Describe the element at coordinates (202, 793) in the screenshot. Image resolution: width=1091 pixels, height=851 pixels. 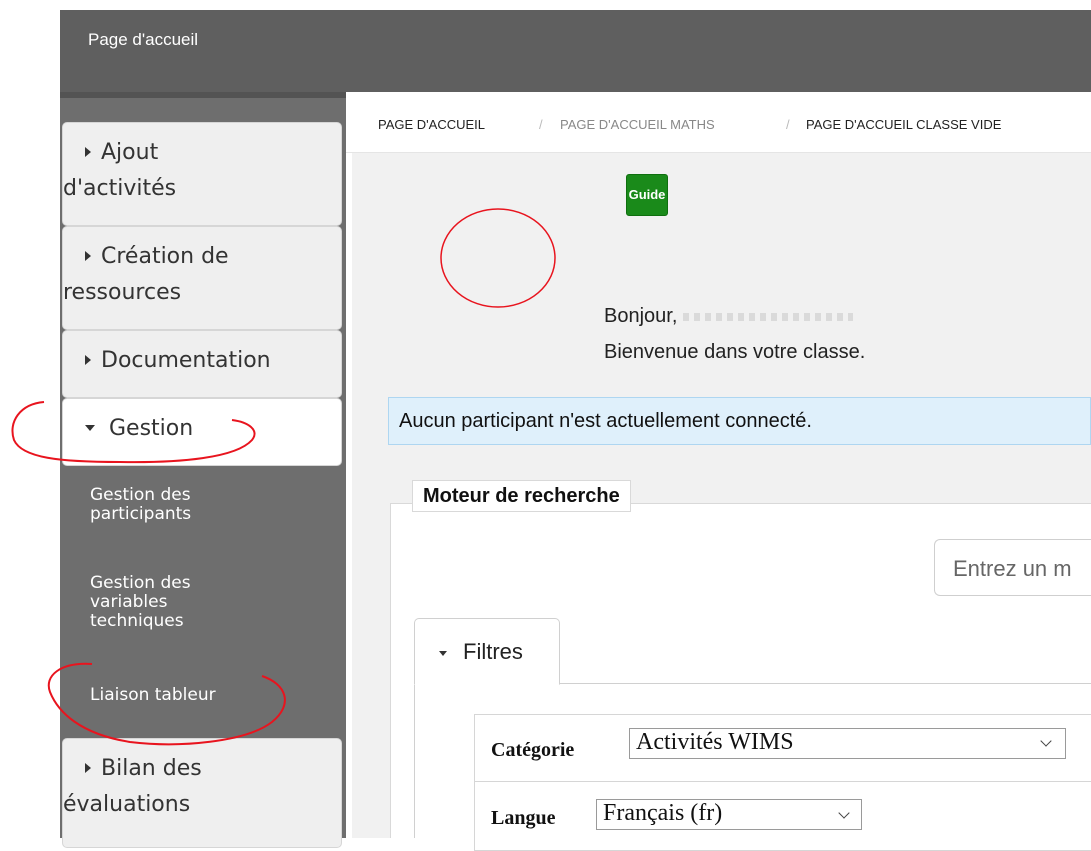
I see `sidebar-item-bilan-evaluations: Bilan des évaluations` at that location.